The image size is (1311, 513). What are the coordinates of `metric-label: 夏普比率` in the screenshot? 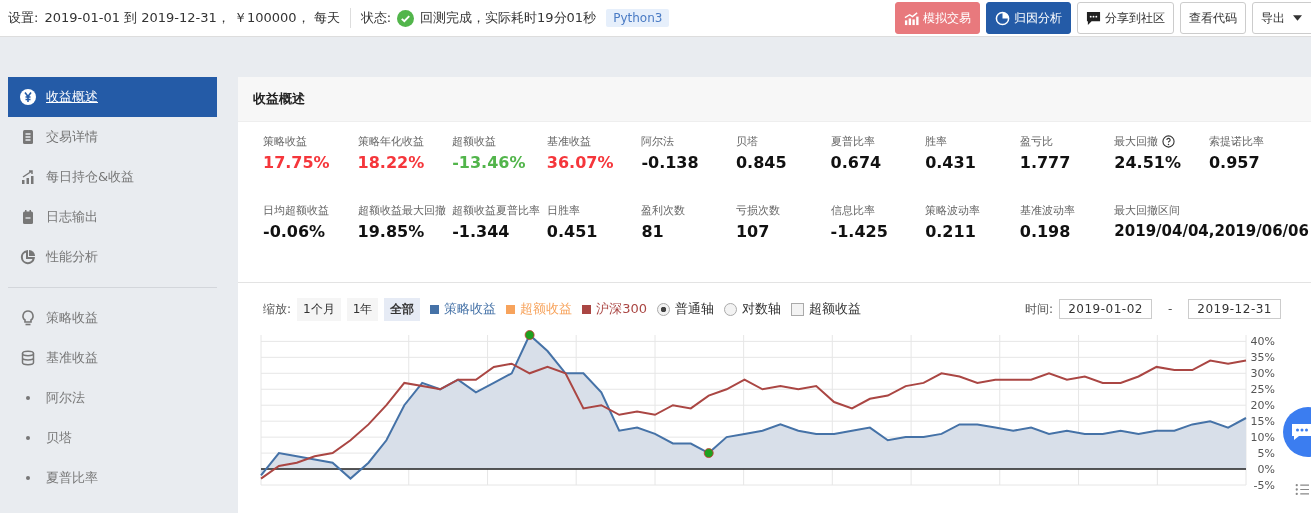 It's located at (852, 141).